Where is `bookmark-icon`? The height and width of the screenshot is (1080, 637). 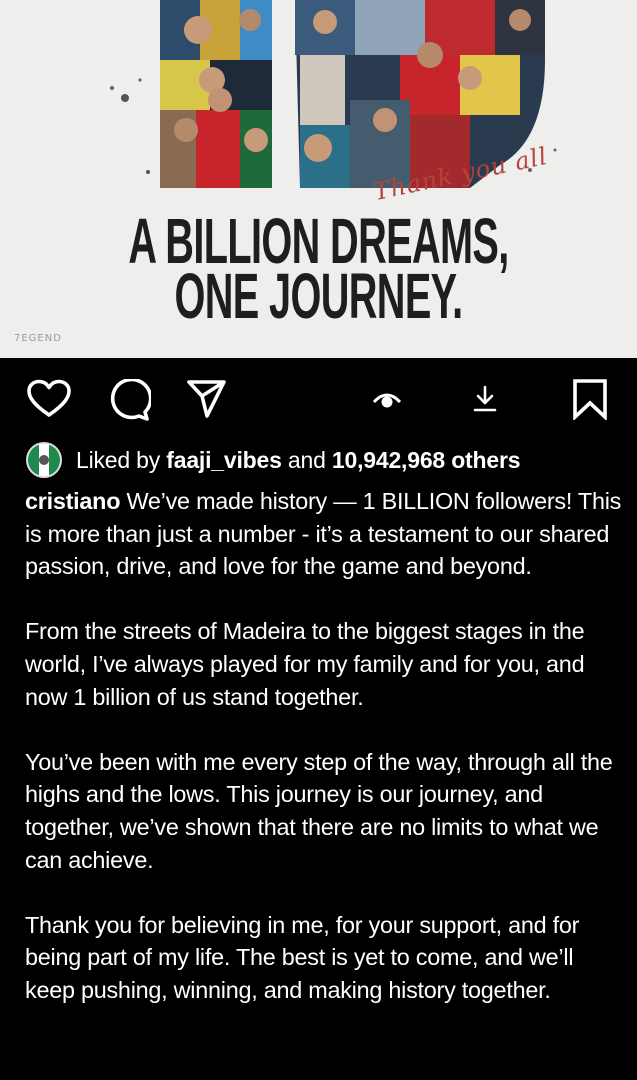 bookmark-icon is located at coordinates (590, 399).